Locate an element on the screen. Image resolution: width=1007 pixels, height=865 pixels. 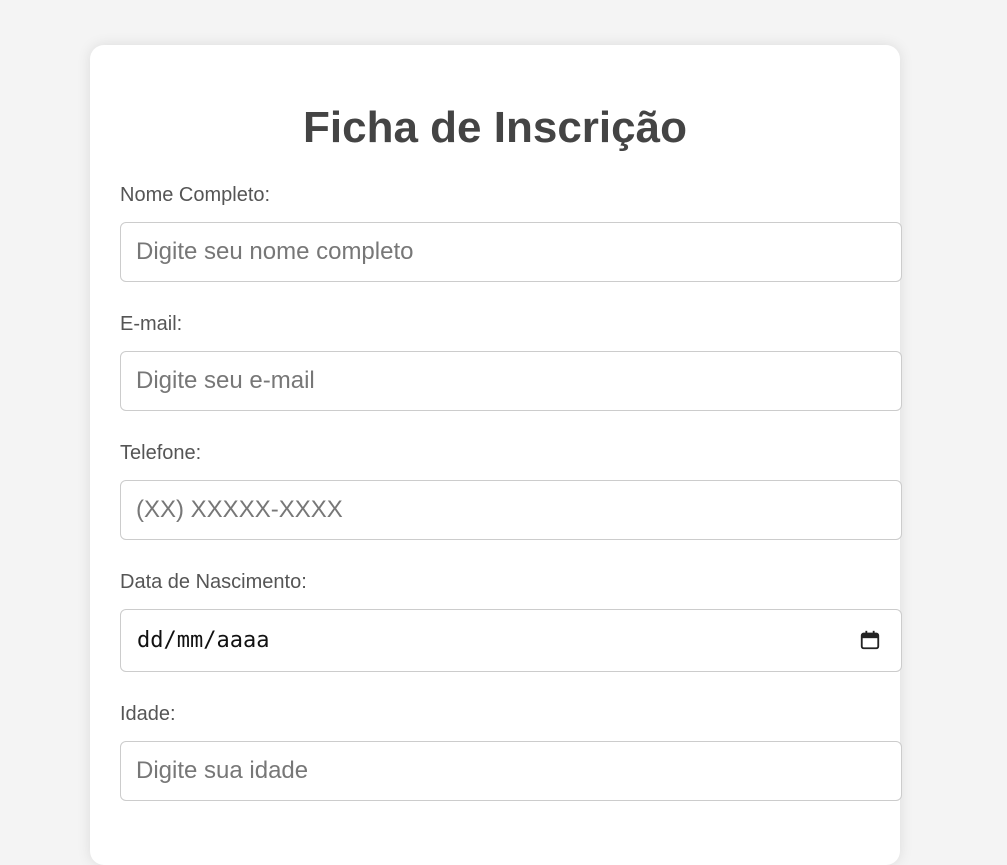
age-input is located at coordinates (511, 771).